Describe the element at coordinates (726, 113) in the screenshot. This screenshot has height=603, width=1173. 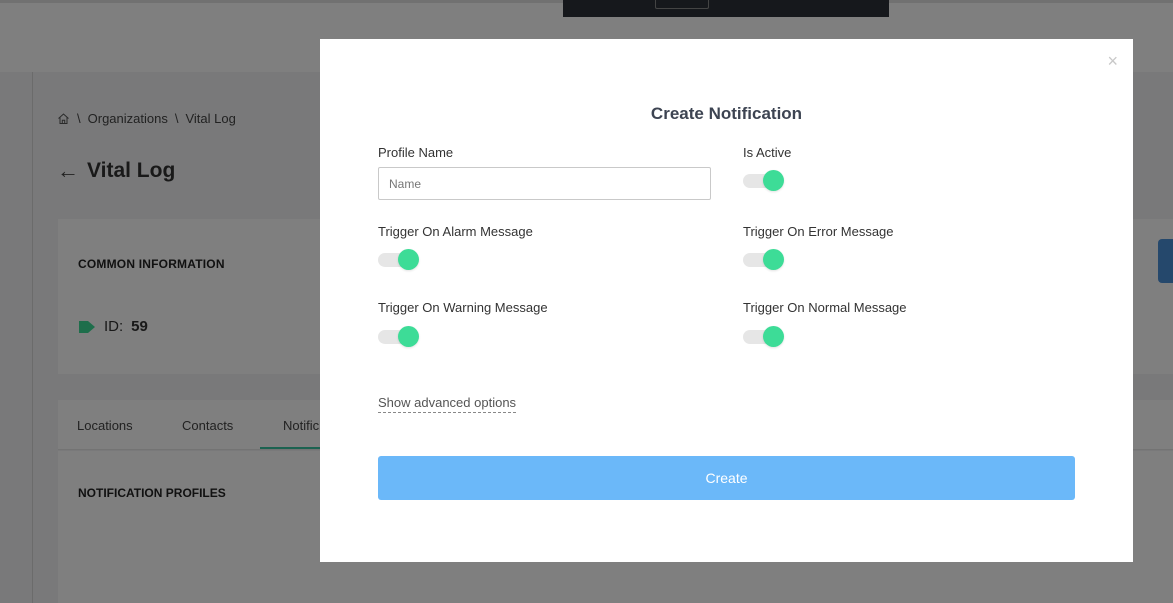
I see `modal-title: Create Notification` at that location.